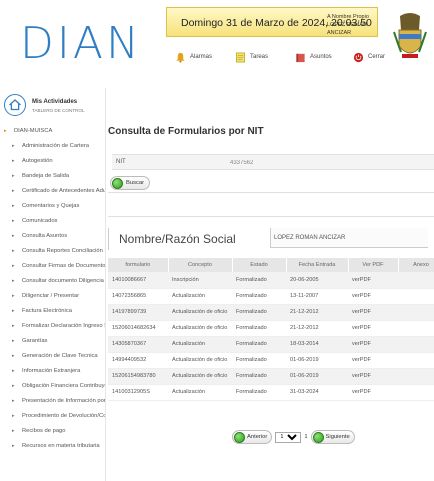 This screenshot has height=481, width=434. Describe the element at coordinates (52, 431) in the screenshot. I see `sidebar-item-recibos-pago: Recibos de pago` at that location.